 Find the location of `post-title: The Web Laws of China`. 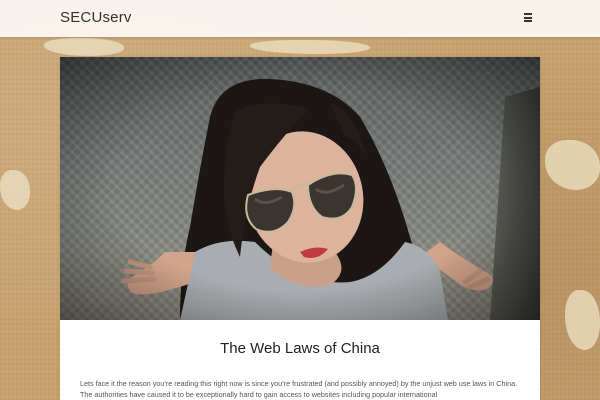

post-title: The Web Laws of China is located at coordinates (300, 348).